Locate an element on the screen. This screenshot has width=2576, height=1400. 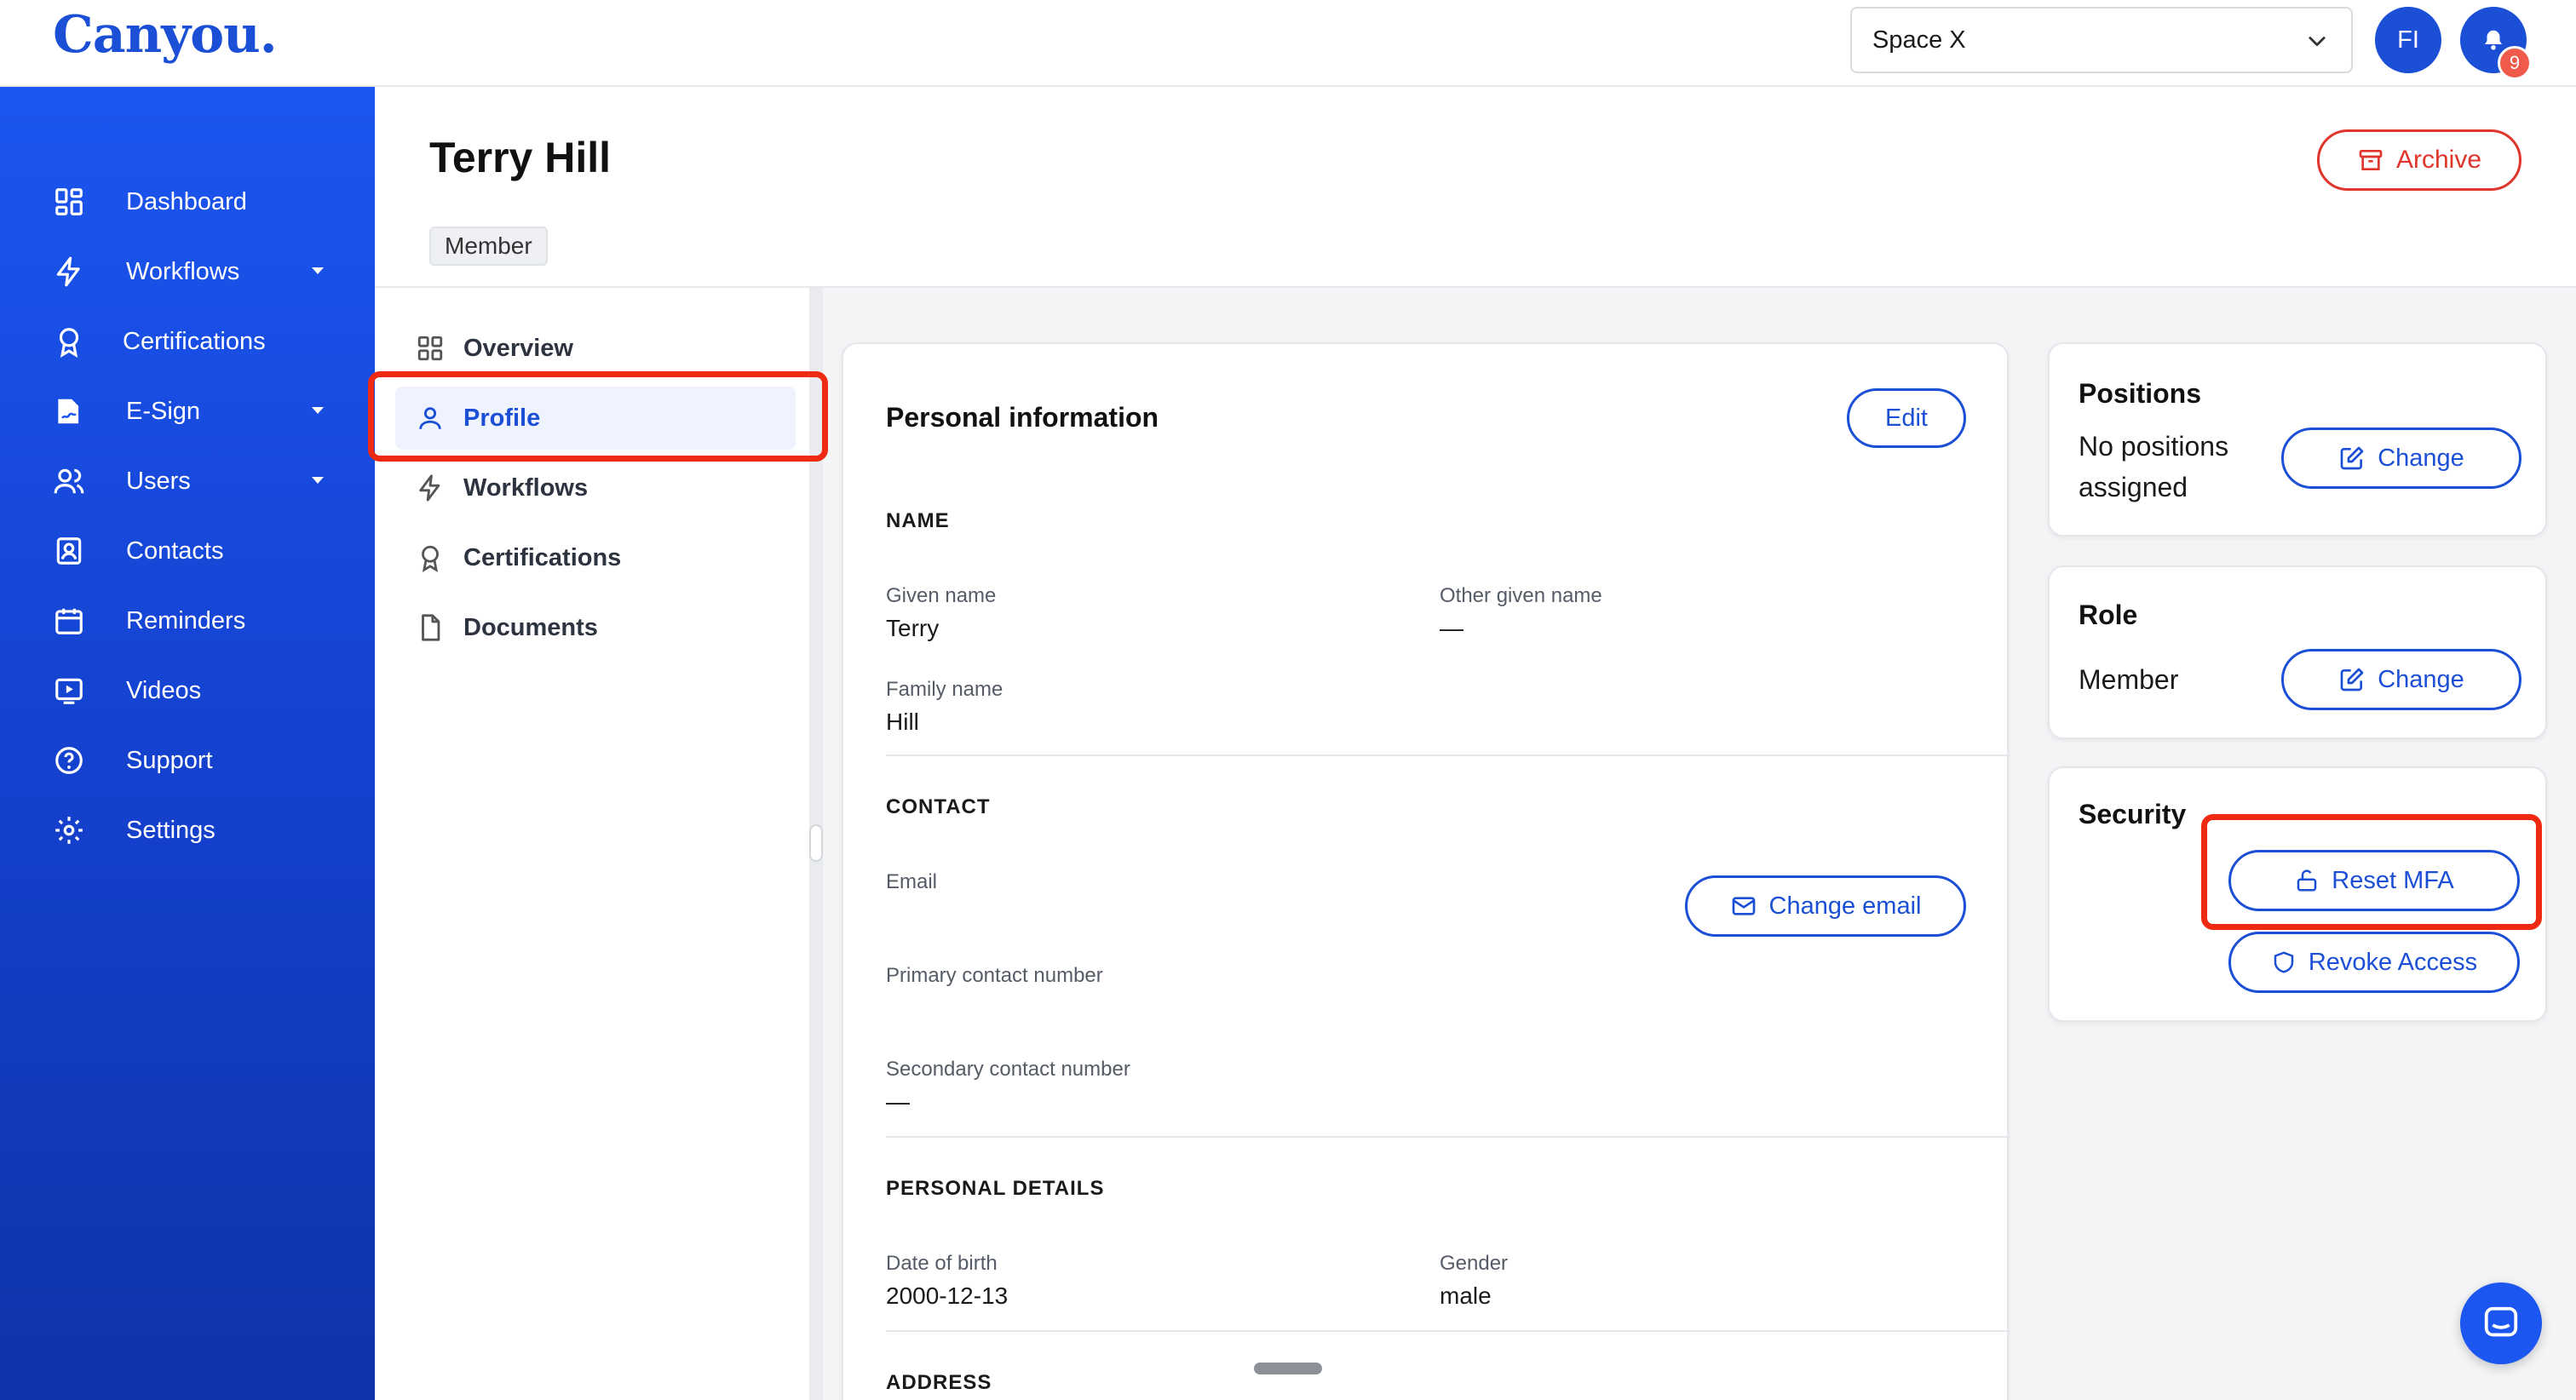
sidebar-item-label: Contacts is located at coordinates (175, 550).